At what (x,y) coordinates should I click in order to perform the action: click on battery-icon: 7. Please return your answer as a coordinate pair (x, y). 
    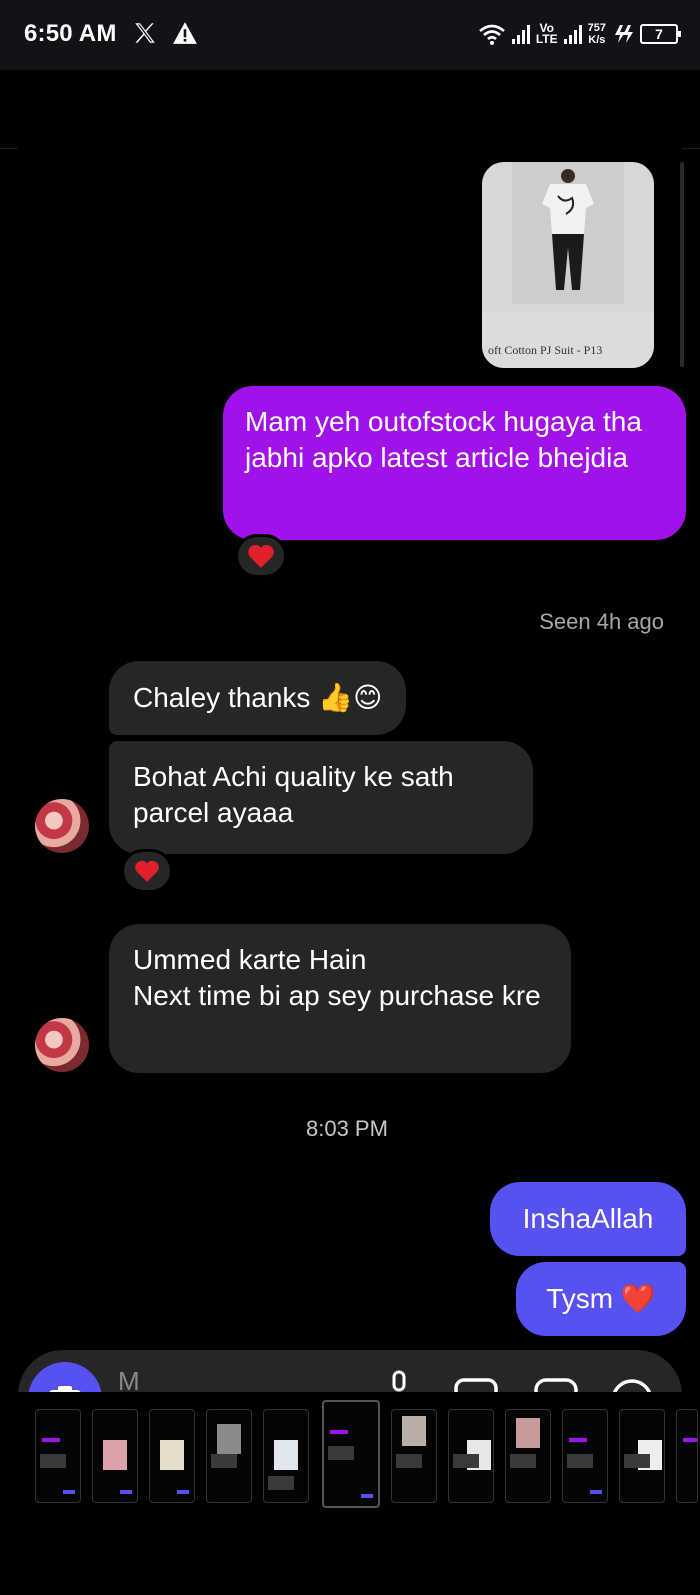
    Looking at the image, I should click on (660, 34).